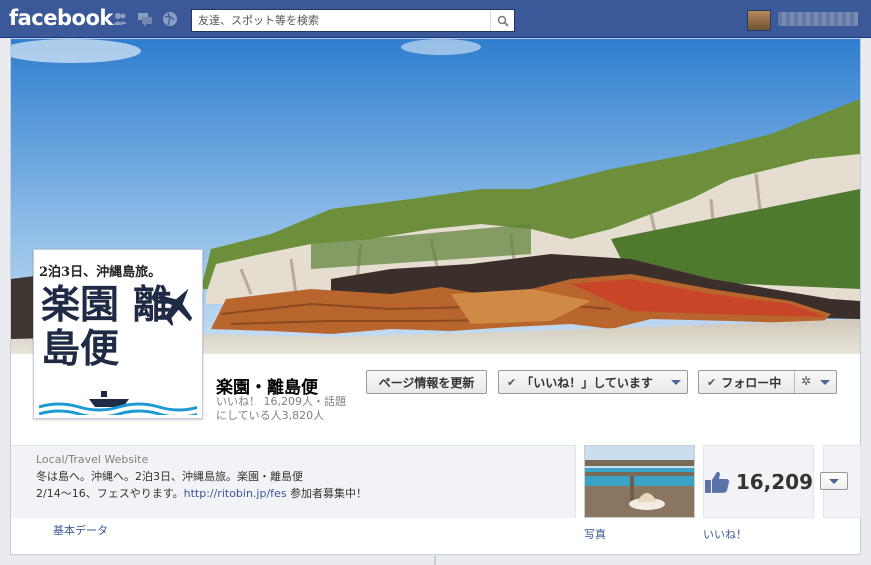 The image size is (871, 565). Describe the element at coordinates (270, 415) in the screenshot. I see `page-stats-line2: にしている人3,820人` at that location.